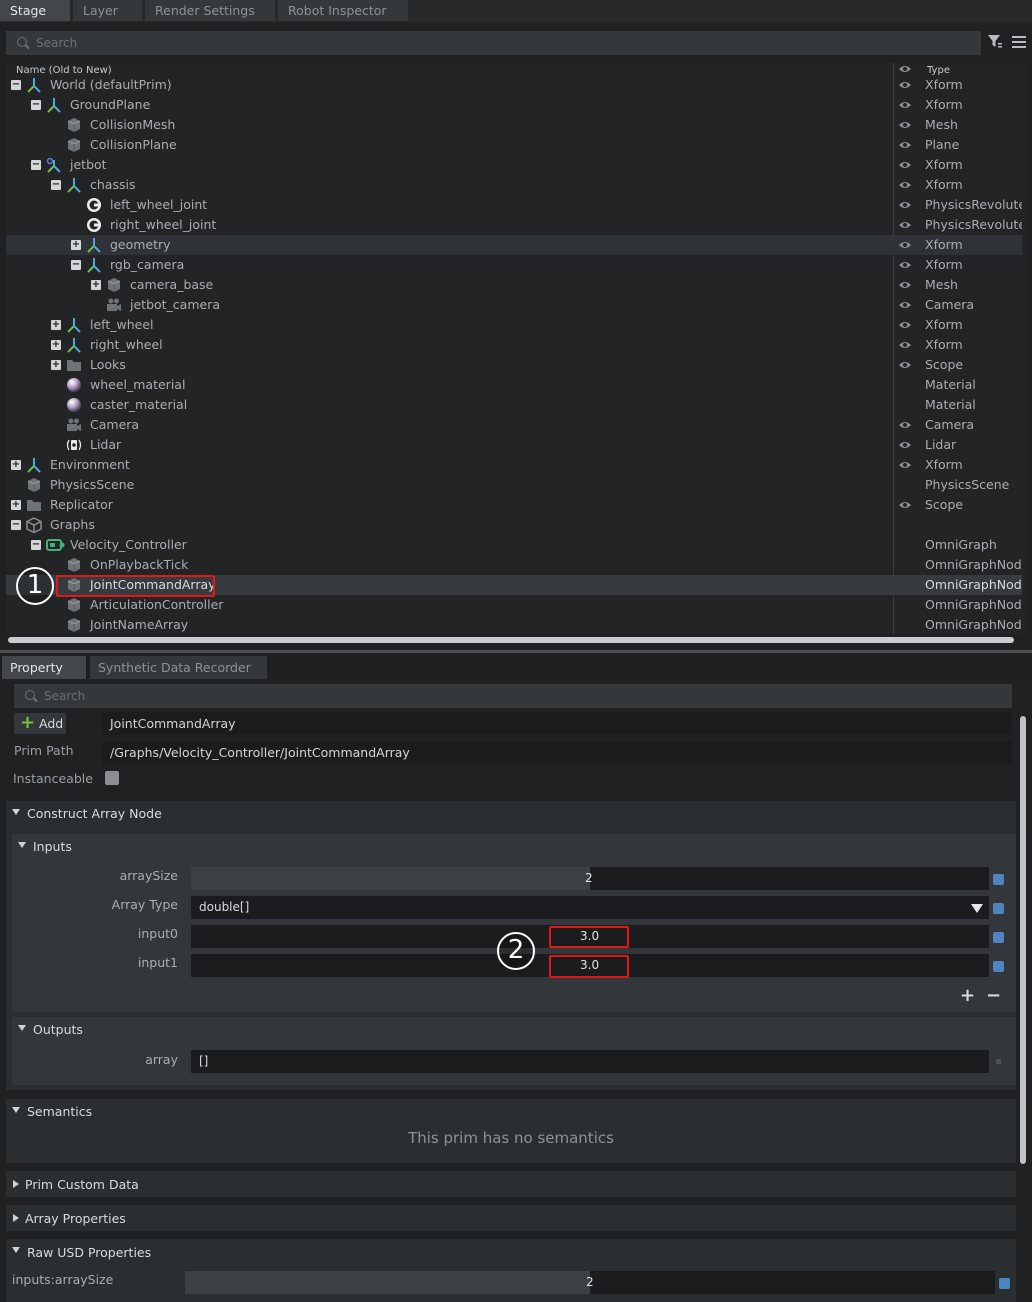 Image resolution: width=1032 pixels, height=1302 pixels. I want to click on tree-row: JointNameArray OmniGraphNode, so click(514, 624).